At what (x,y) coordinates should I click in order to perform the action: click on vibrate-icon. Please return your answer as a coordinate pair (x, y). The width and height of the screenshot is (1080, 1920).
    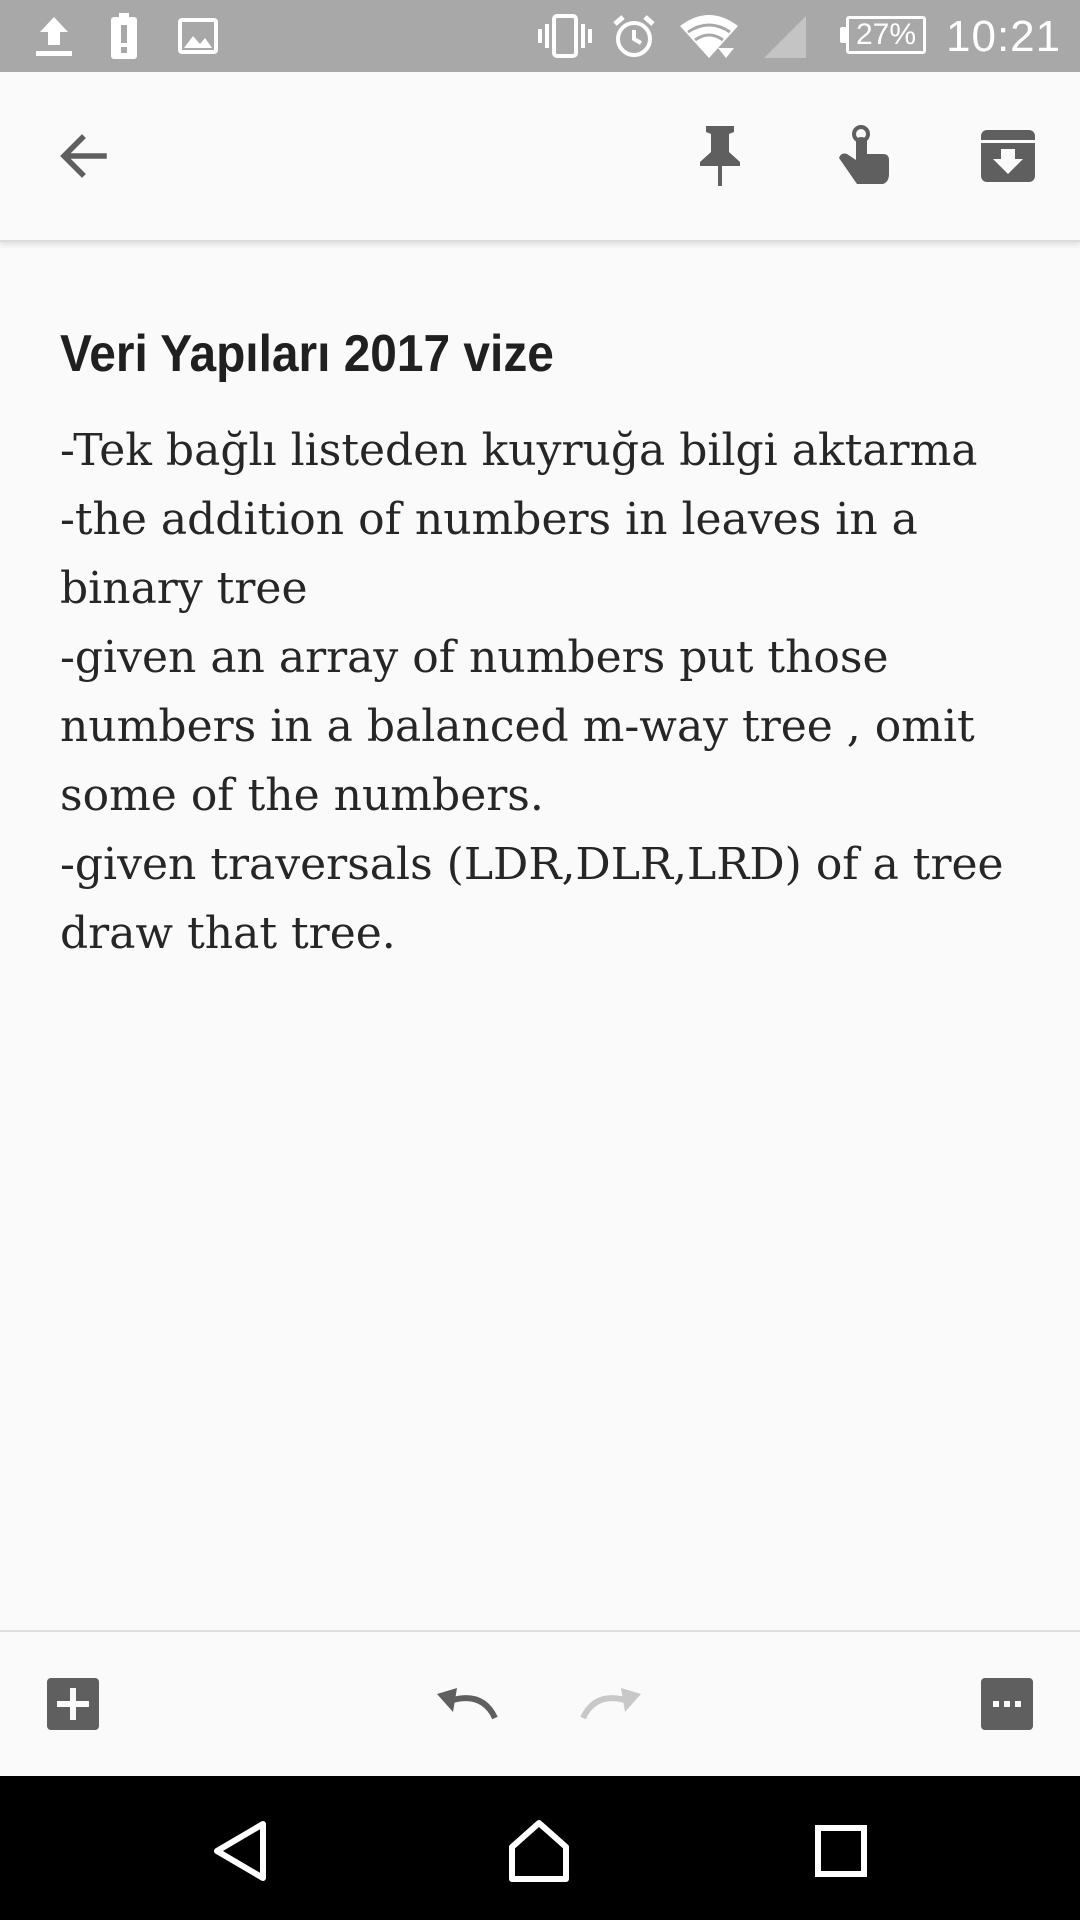
    Looking at the image, I should click on (565, 36).